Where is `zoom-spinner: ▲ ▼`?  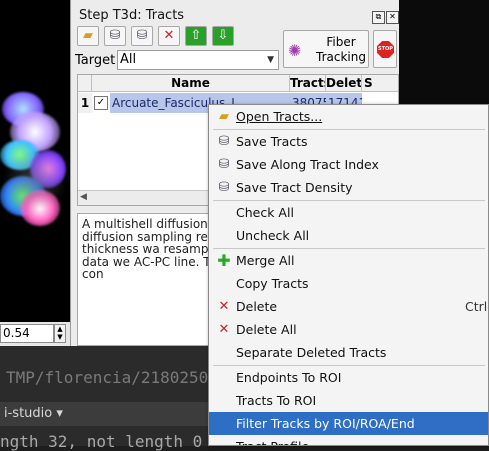
zoom-spinner: ▲ ▼ is located at coordinates (60, 333).